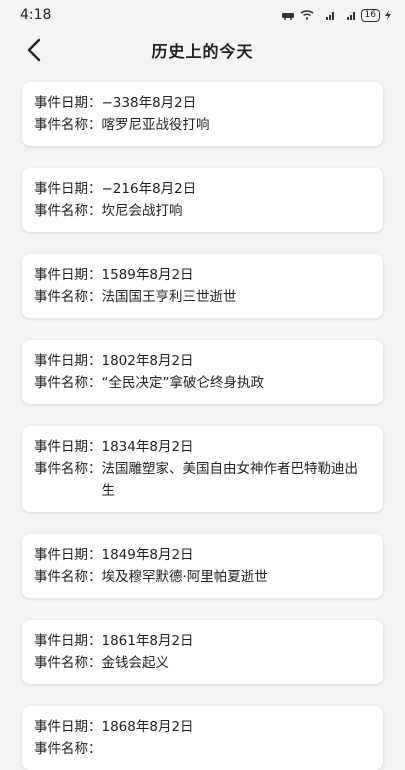  I want to click on wifi-icon, so click(306, 15).